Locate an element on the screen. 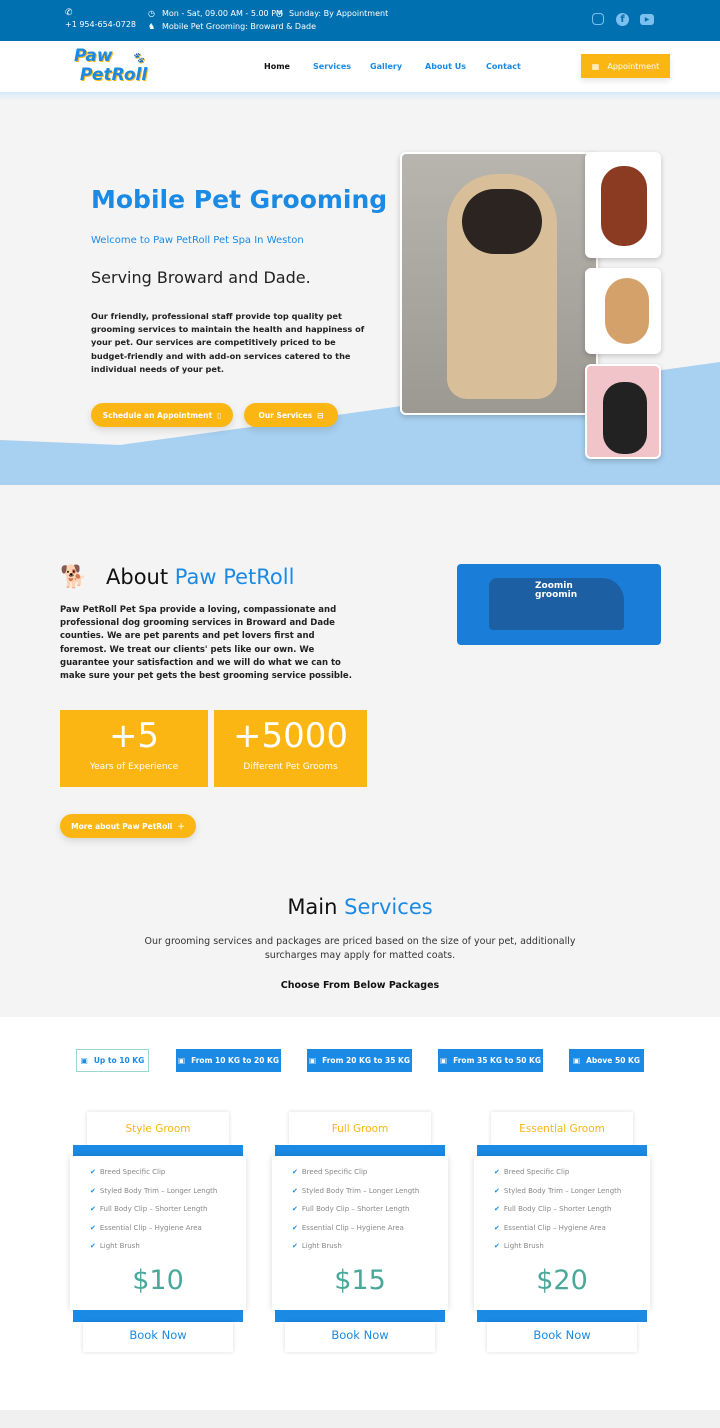 The width and height of the screenshot is (720, 1428). schedule-appointment-button: Schedule an Appointment ▯ is located at coordinates (162, 415).